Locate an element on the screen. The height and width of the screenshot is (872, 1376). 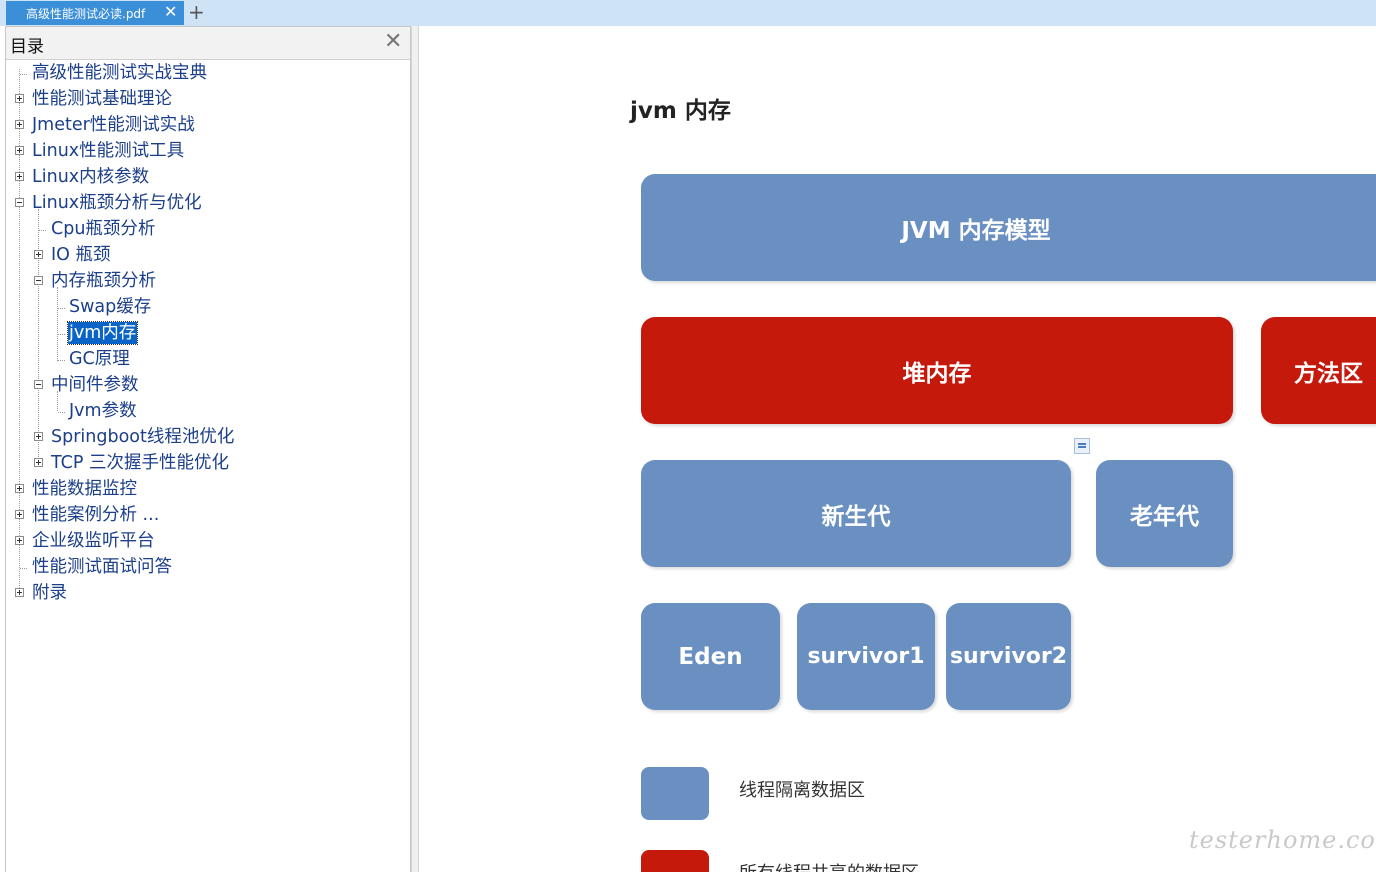
toc-item-label: 内存瓶颈分析 is located at coordinates (103, 281).